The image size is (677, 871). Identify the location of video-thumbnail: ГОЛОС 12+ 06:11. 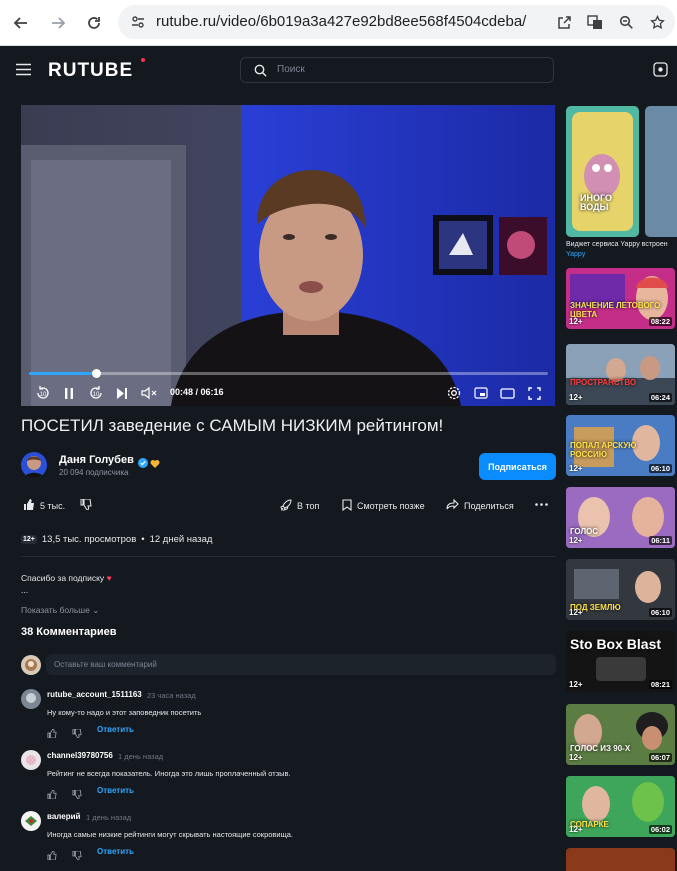
(620, 517).